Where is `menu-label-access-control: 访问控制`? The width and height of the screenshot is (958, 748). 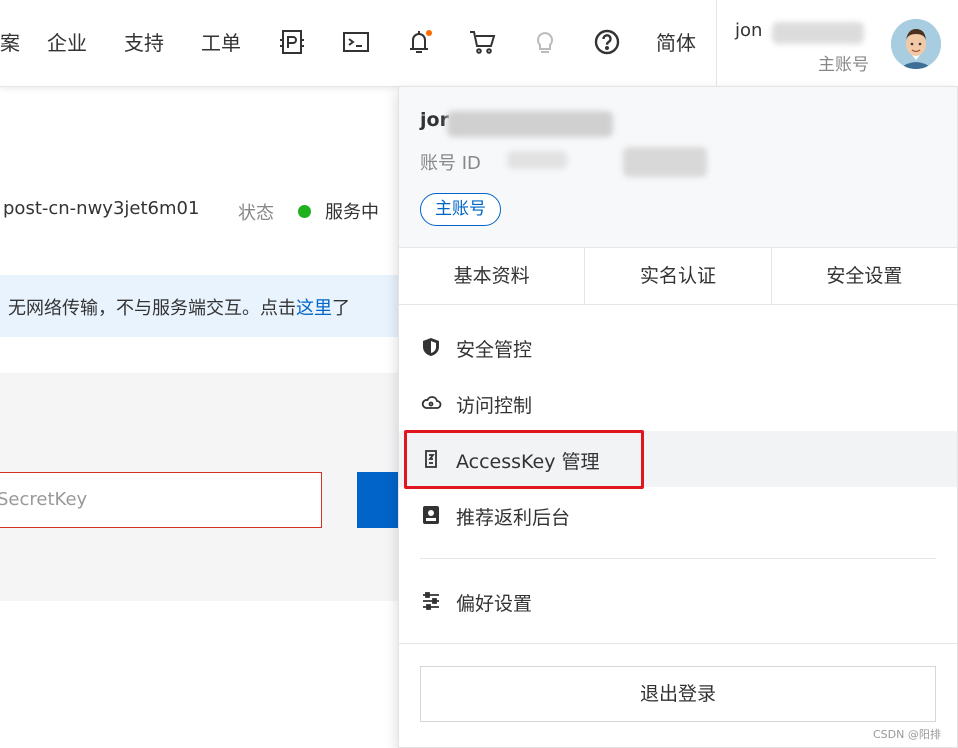
menu-label-access-control: 访问控制 is located at coordinates (494, 406).